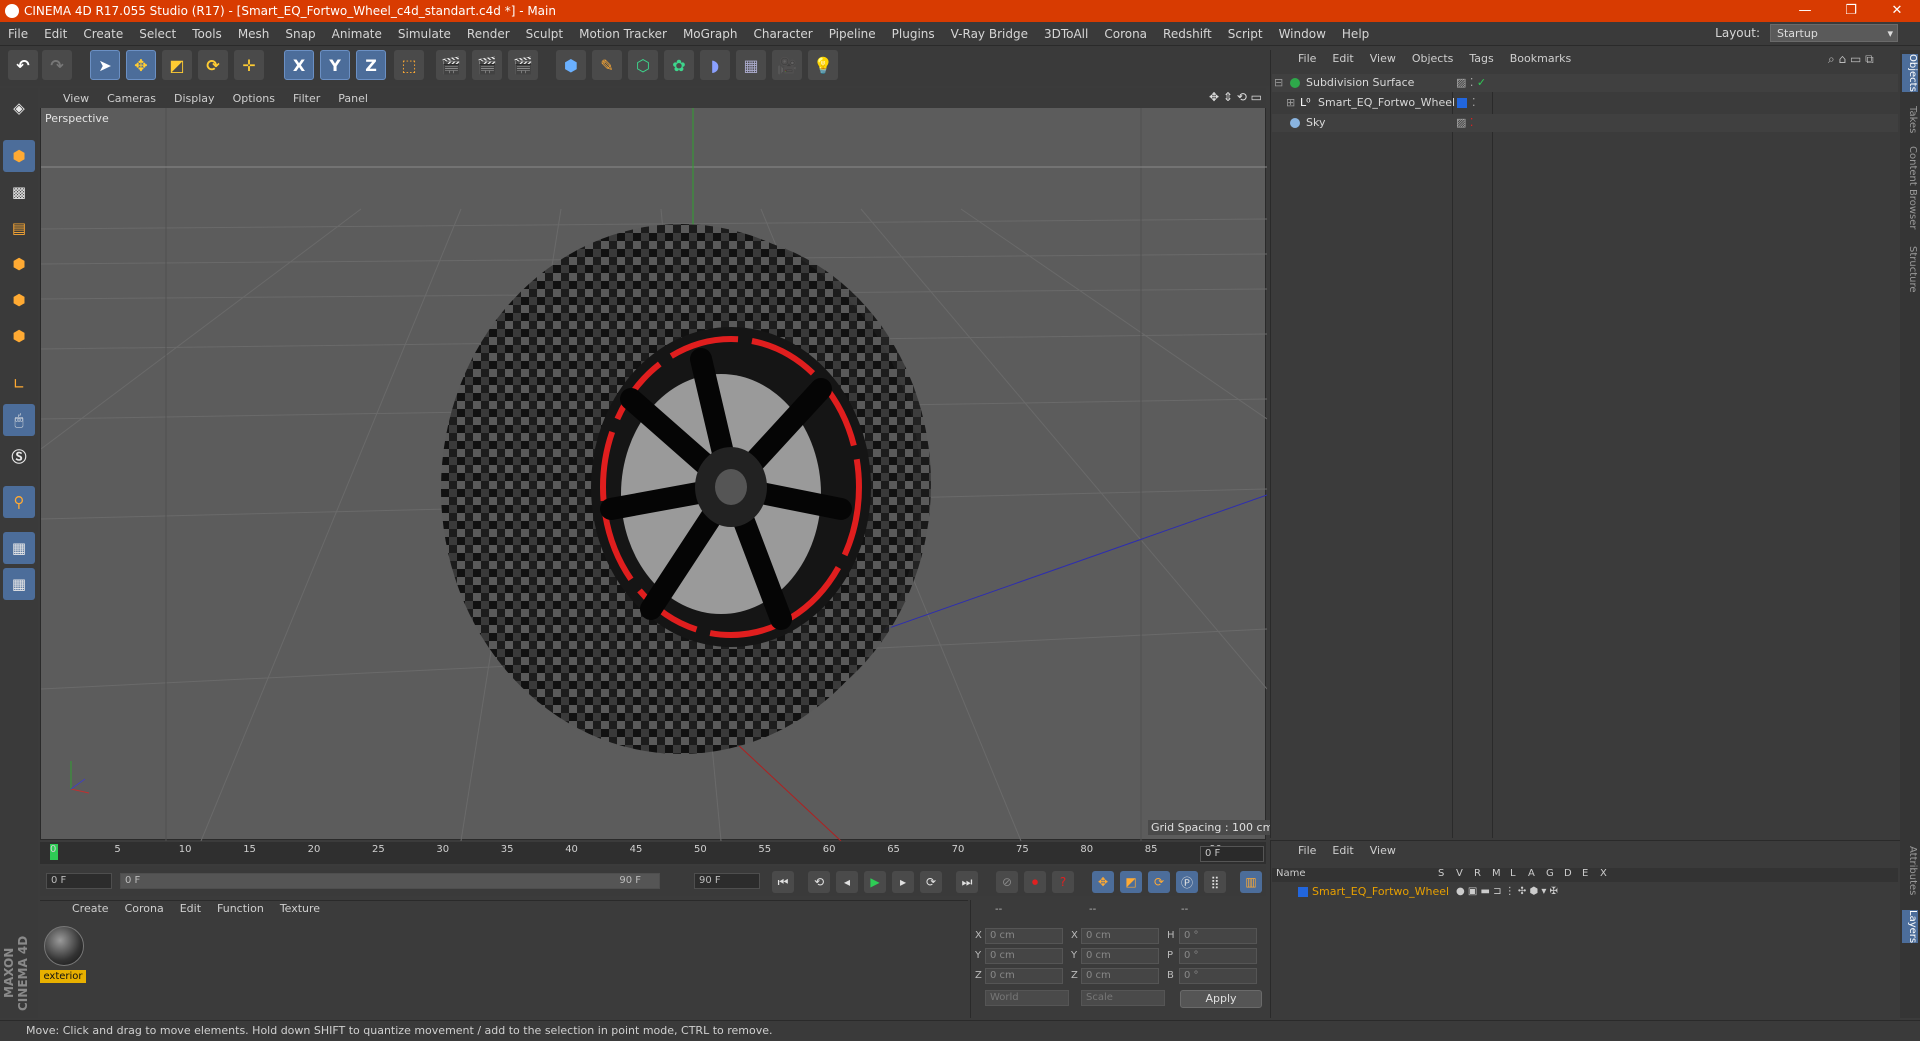 The height and width of the screenshot is (1041, 1920). Describe the element at coordinates (1910, 187) in the screenshot. I see `tab-content-browser: Content Browser` at that location.